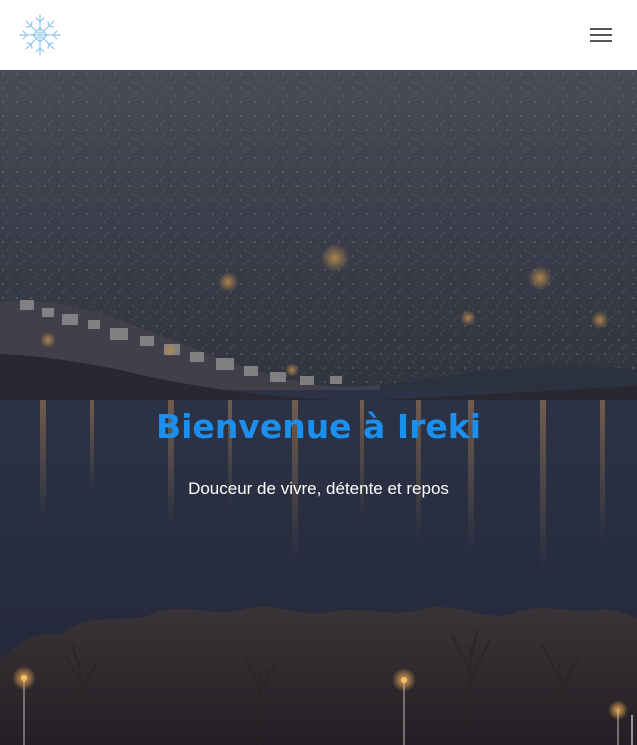 The image size is (637, 745). Describe the element at coordinates (318, 426) in the screenshot. I see `hero-title: Bienvenue à Ireki` at that location.